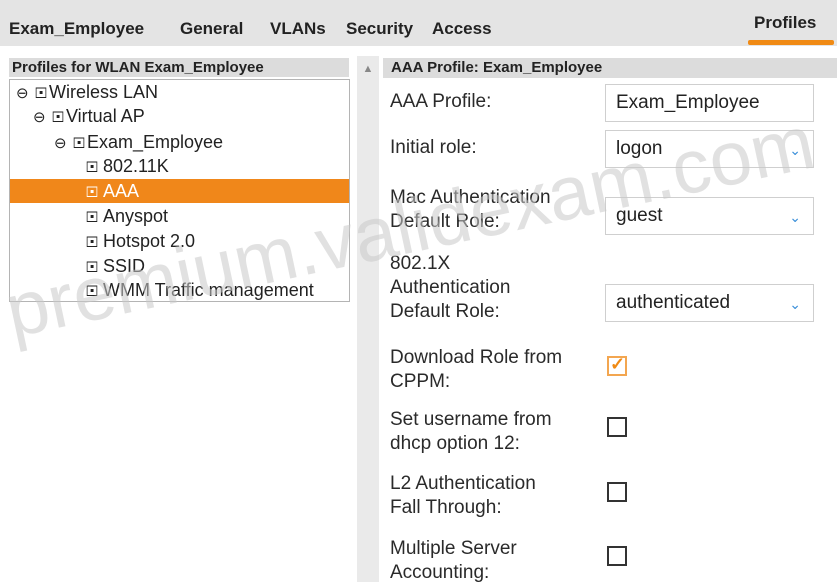 The width and height of the screenshot is (837, 585). What do you see at coordinates (76, 29) in the screenshot?
I see `tab-exam-employee: Exam_Employee` at bounding box center [76, 29].